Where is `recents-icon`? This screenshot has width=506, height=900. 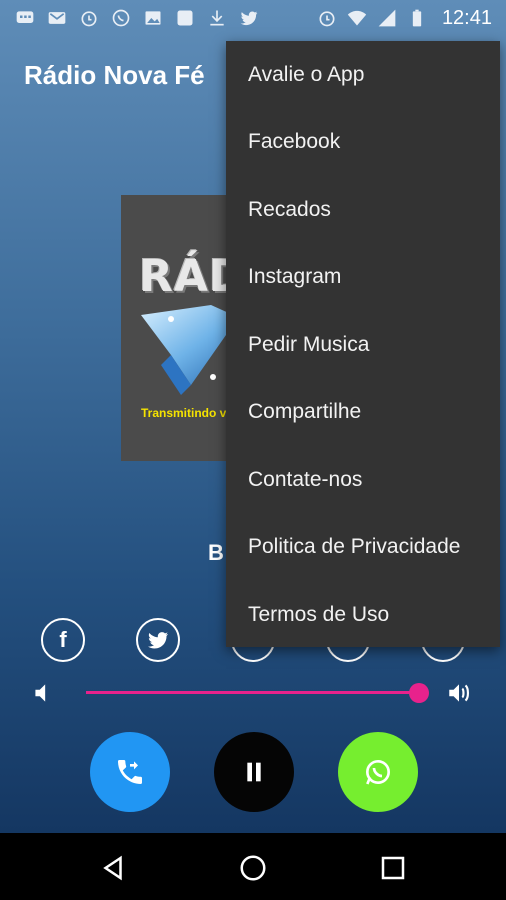 recents-icon is located at coordinates (393, 868).